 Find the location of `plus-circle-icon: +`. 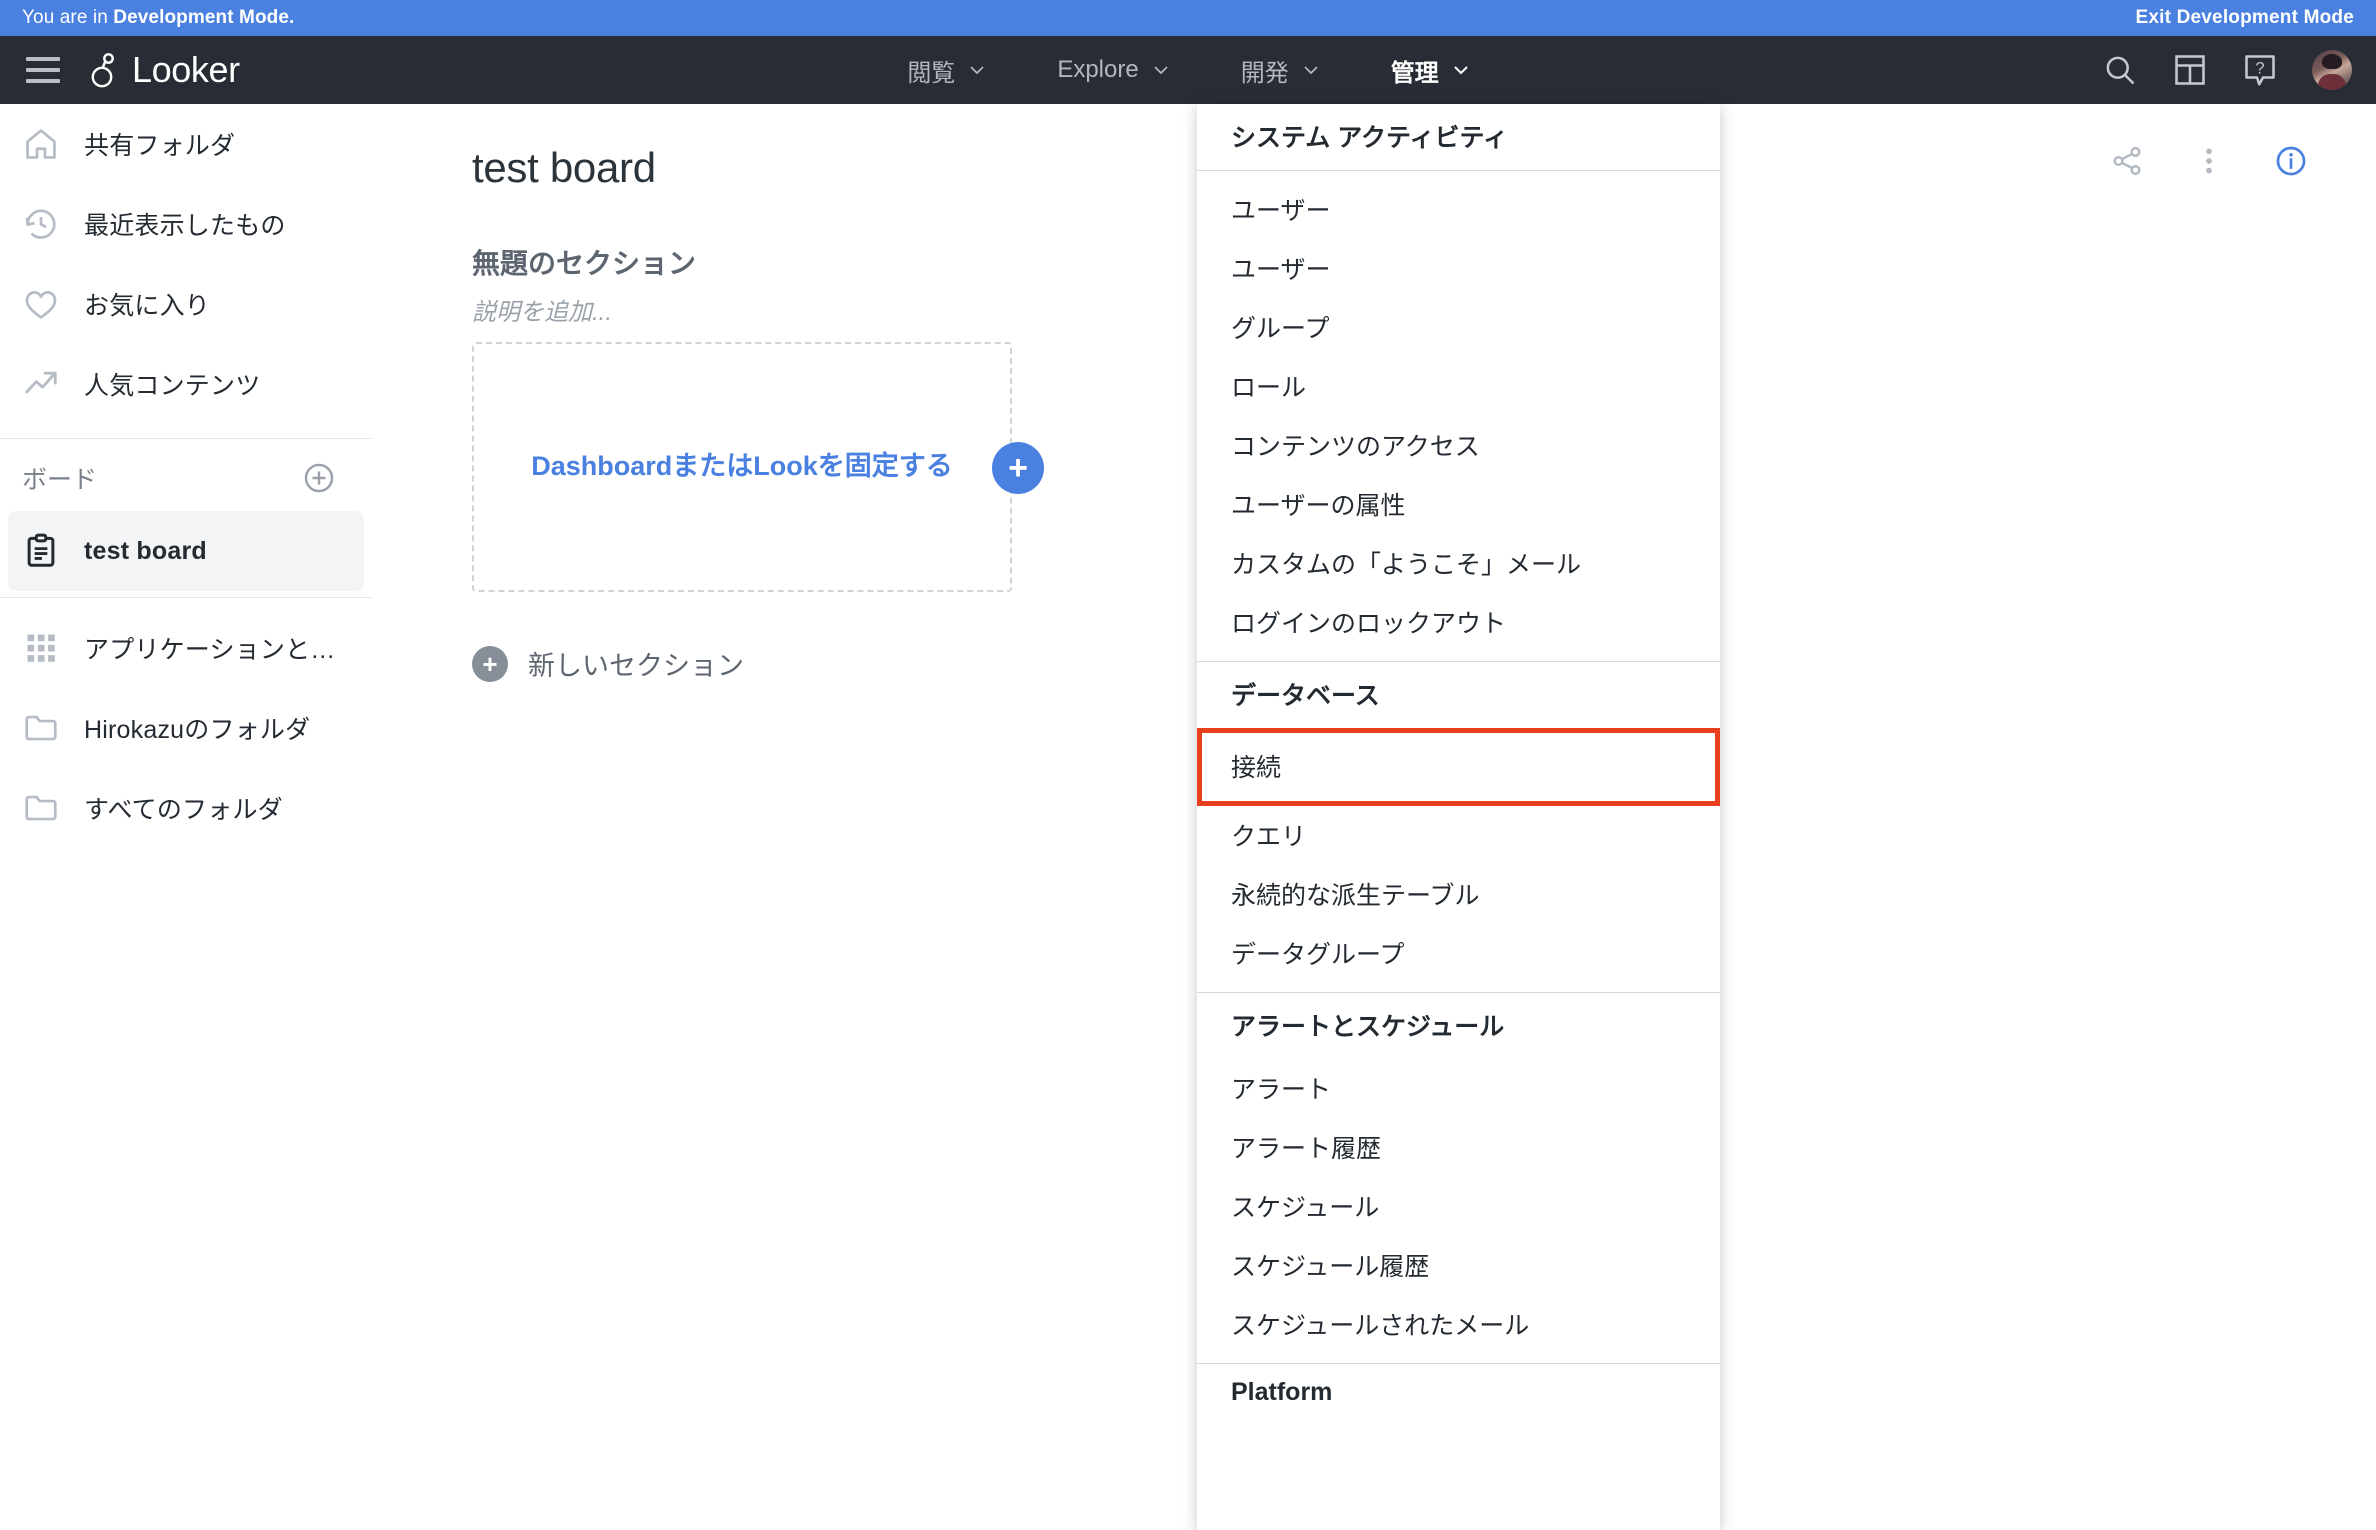

plus-circle-icon: + is located at coordinates (490, 663).